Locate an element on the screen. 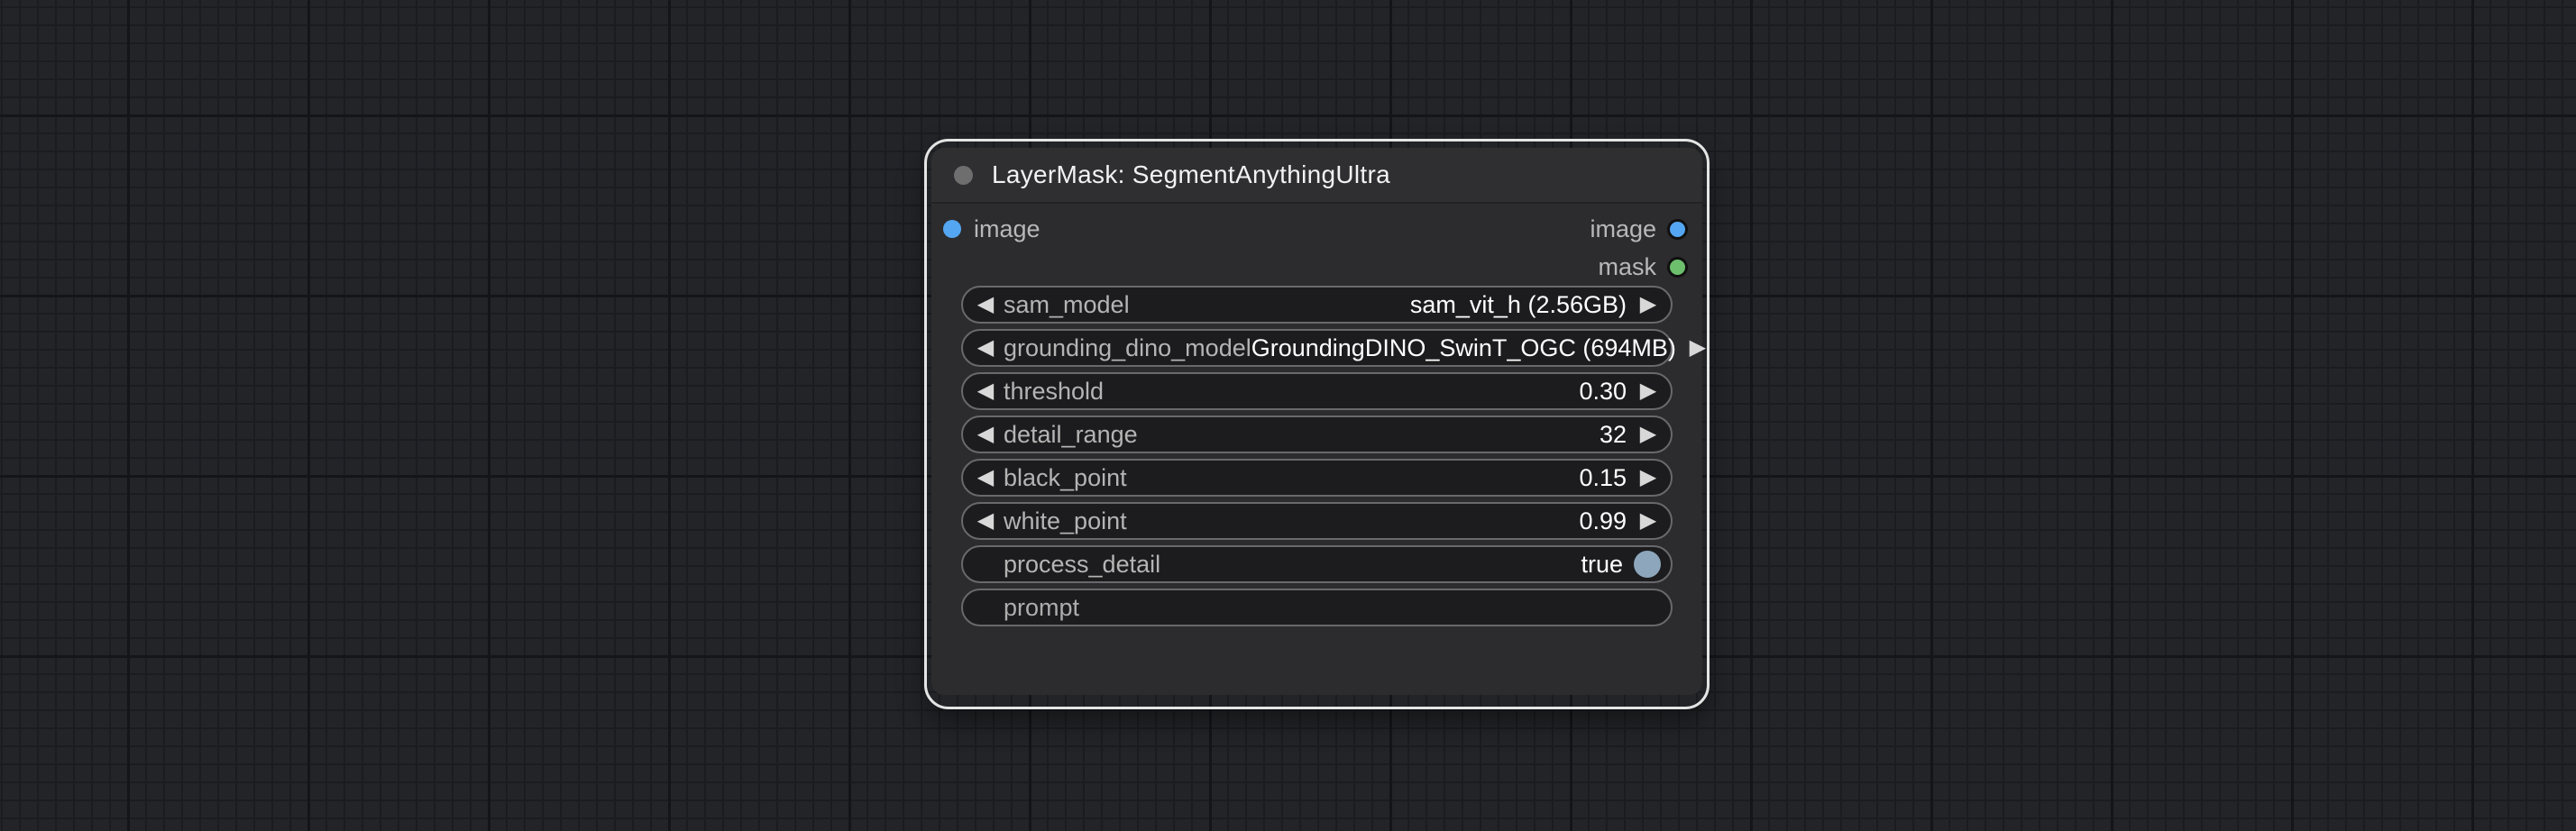 The height and width of the screenshot is (831, 2576). widget-prompt-input: prompt is located at coordinates (1317, 607).